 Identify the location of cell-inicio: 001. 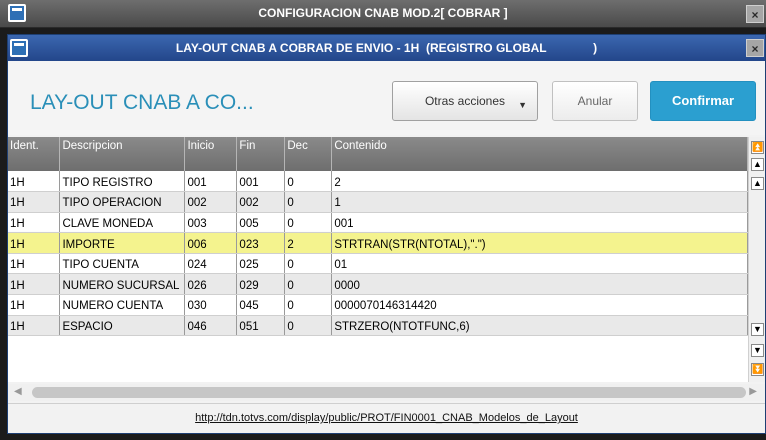
(211, 182).